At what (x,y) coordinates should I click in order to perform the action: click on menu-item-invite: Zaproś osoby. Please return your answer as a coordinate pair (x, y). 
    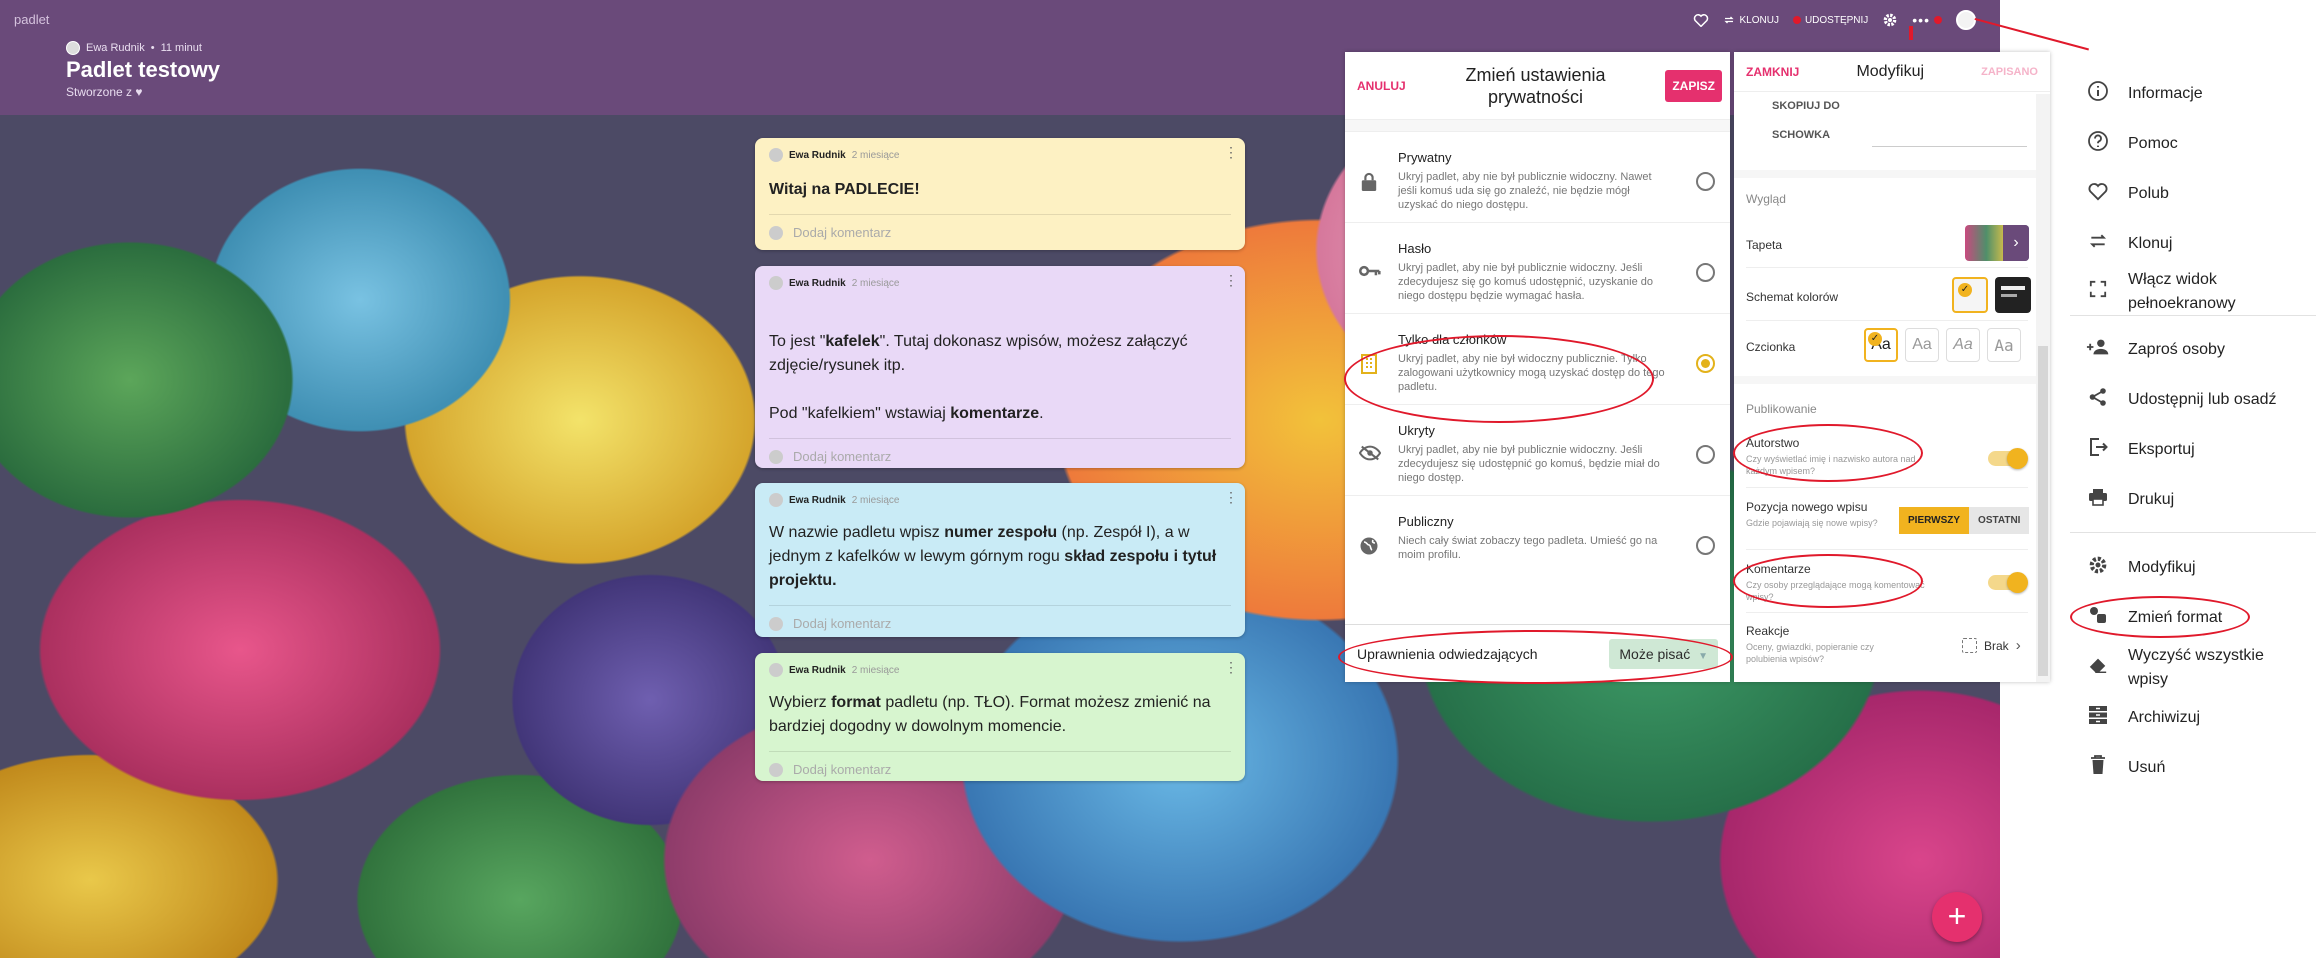
    Looking at the image, I should click on (2193, 350).